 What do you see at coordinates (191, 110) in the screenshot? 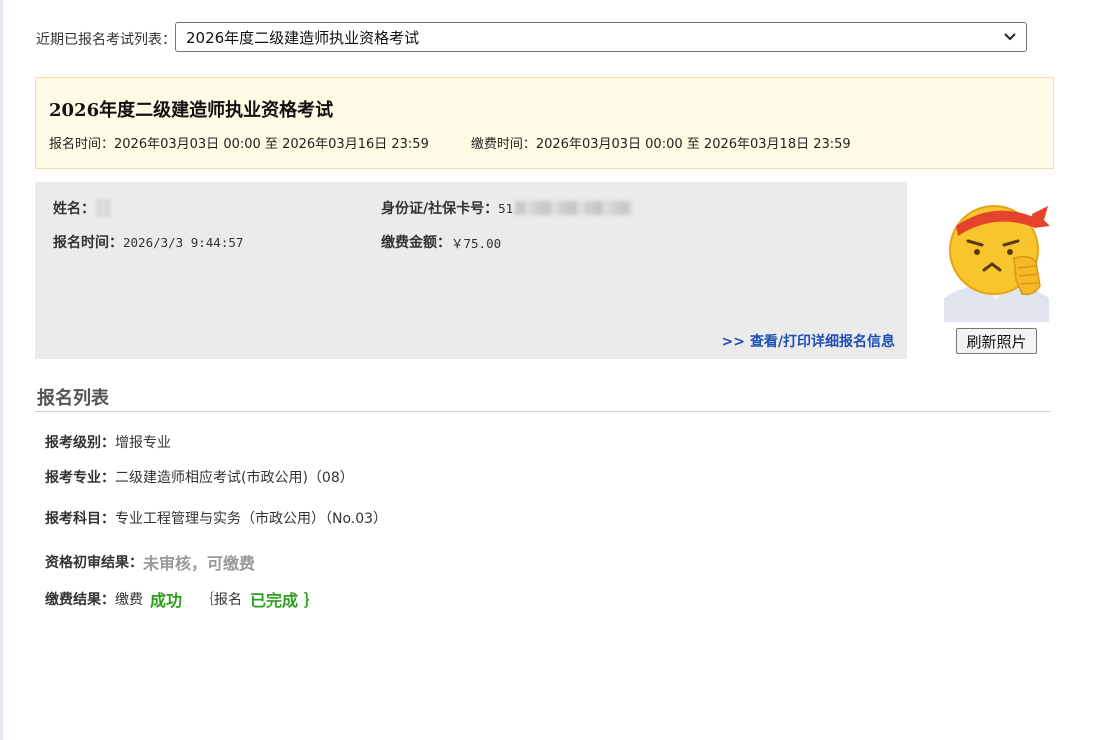
I see `exam-title: 2026年度二级建造师执业资格考试` at bounding box center [191, 110].